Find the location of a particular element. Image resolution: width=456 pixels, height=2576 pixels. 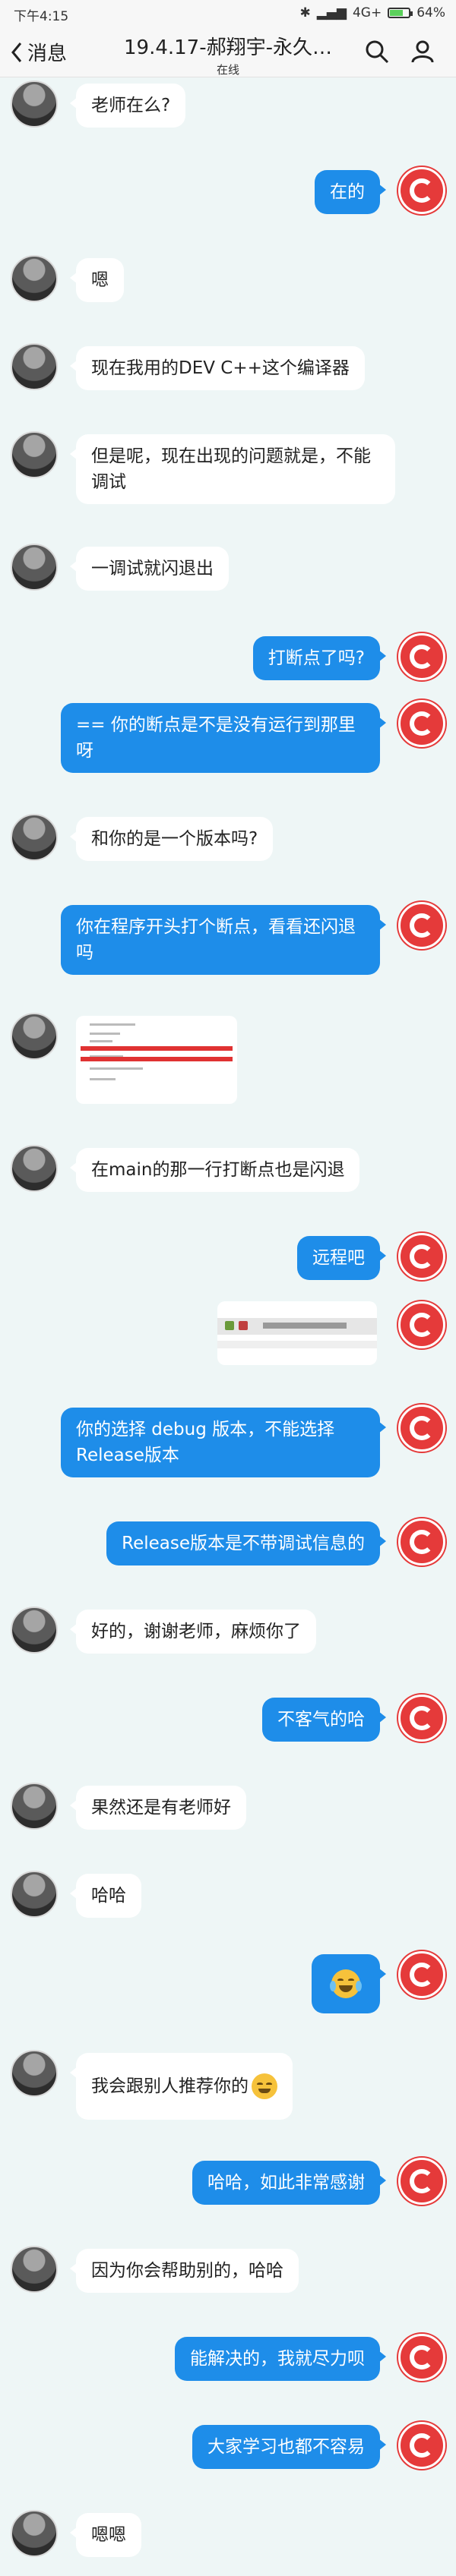

message-bubble: 现在我用的DEV C++这个编译器 is located at coordinates (218, 368).